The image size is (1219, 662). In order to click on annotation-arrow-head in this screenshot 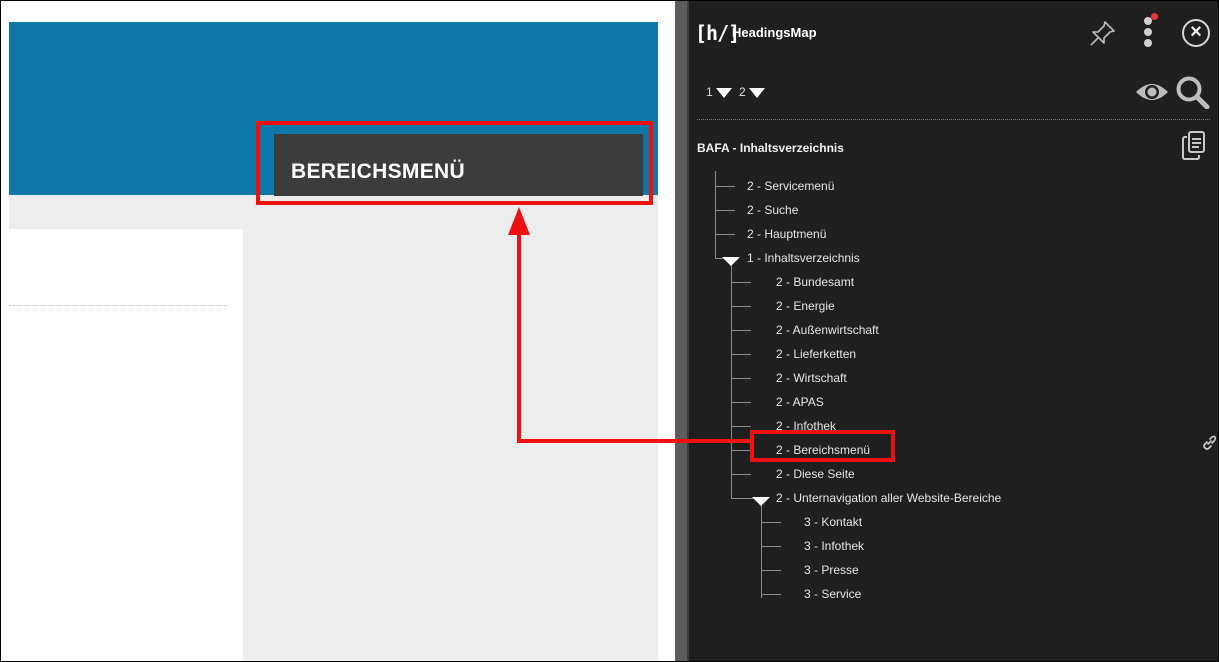, I will do `click(519, 221)`.